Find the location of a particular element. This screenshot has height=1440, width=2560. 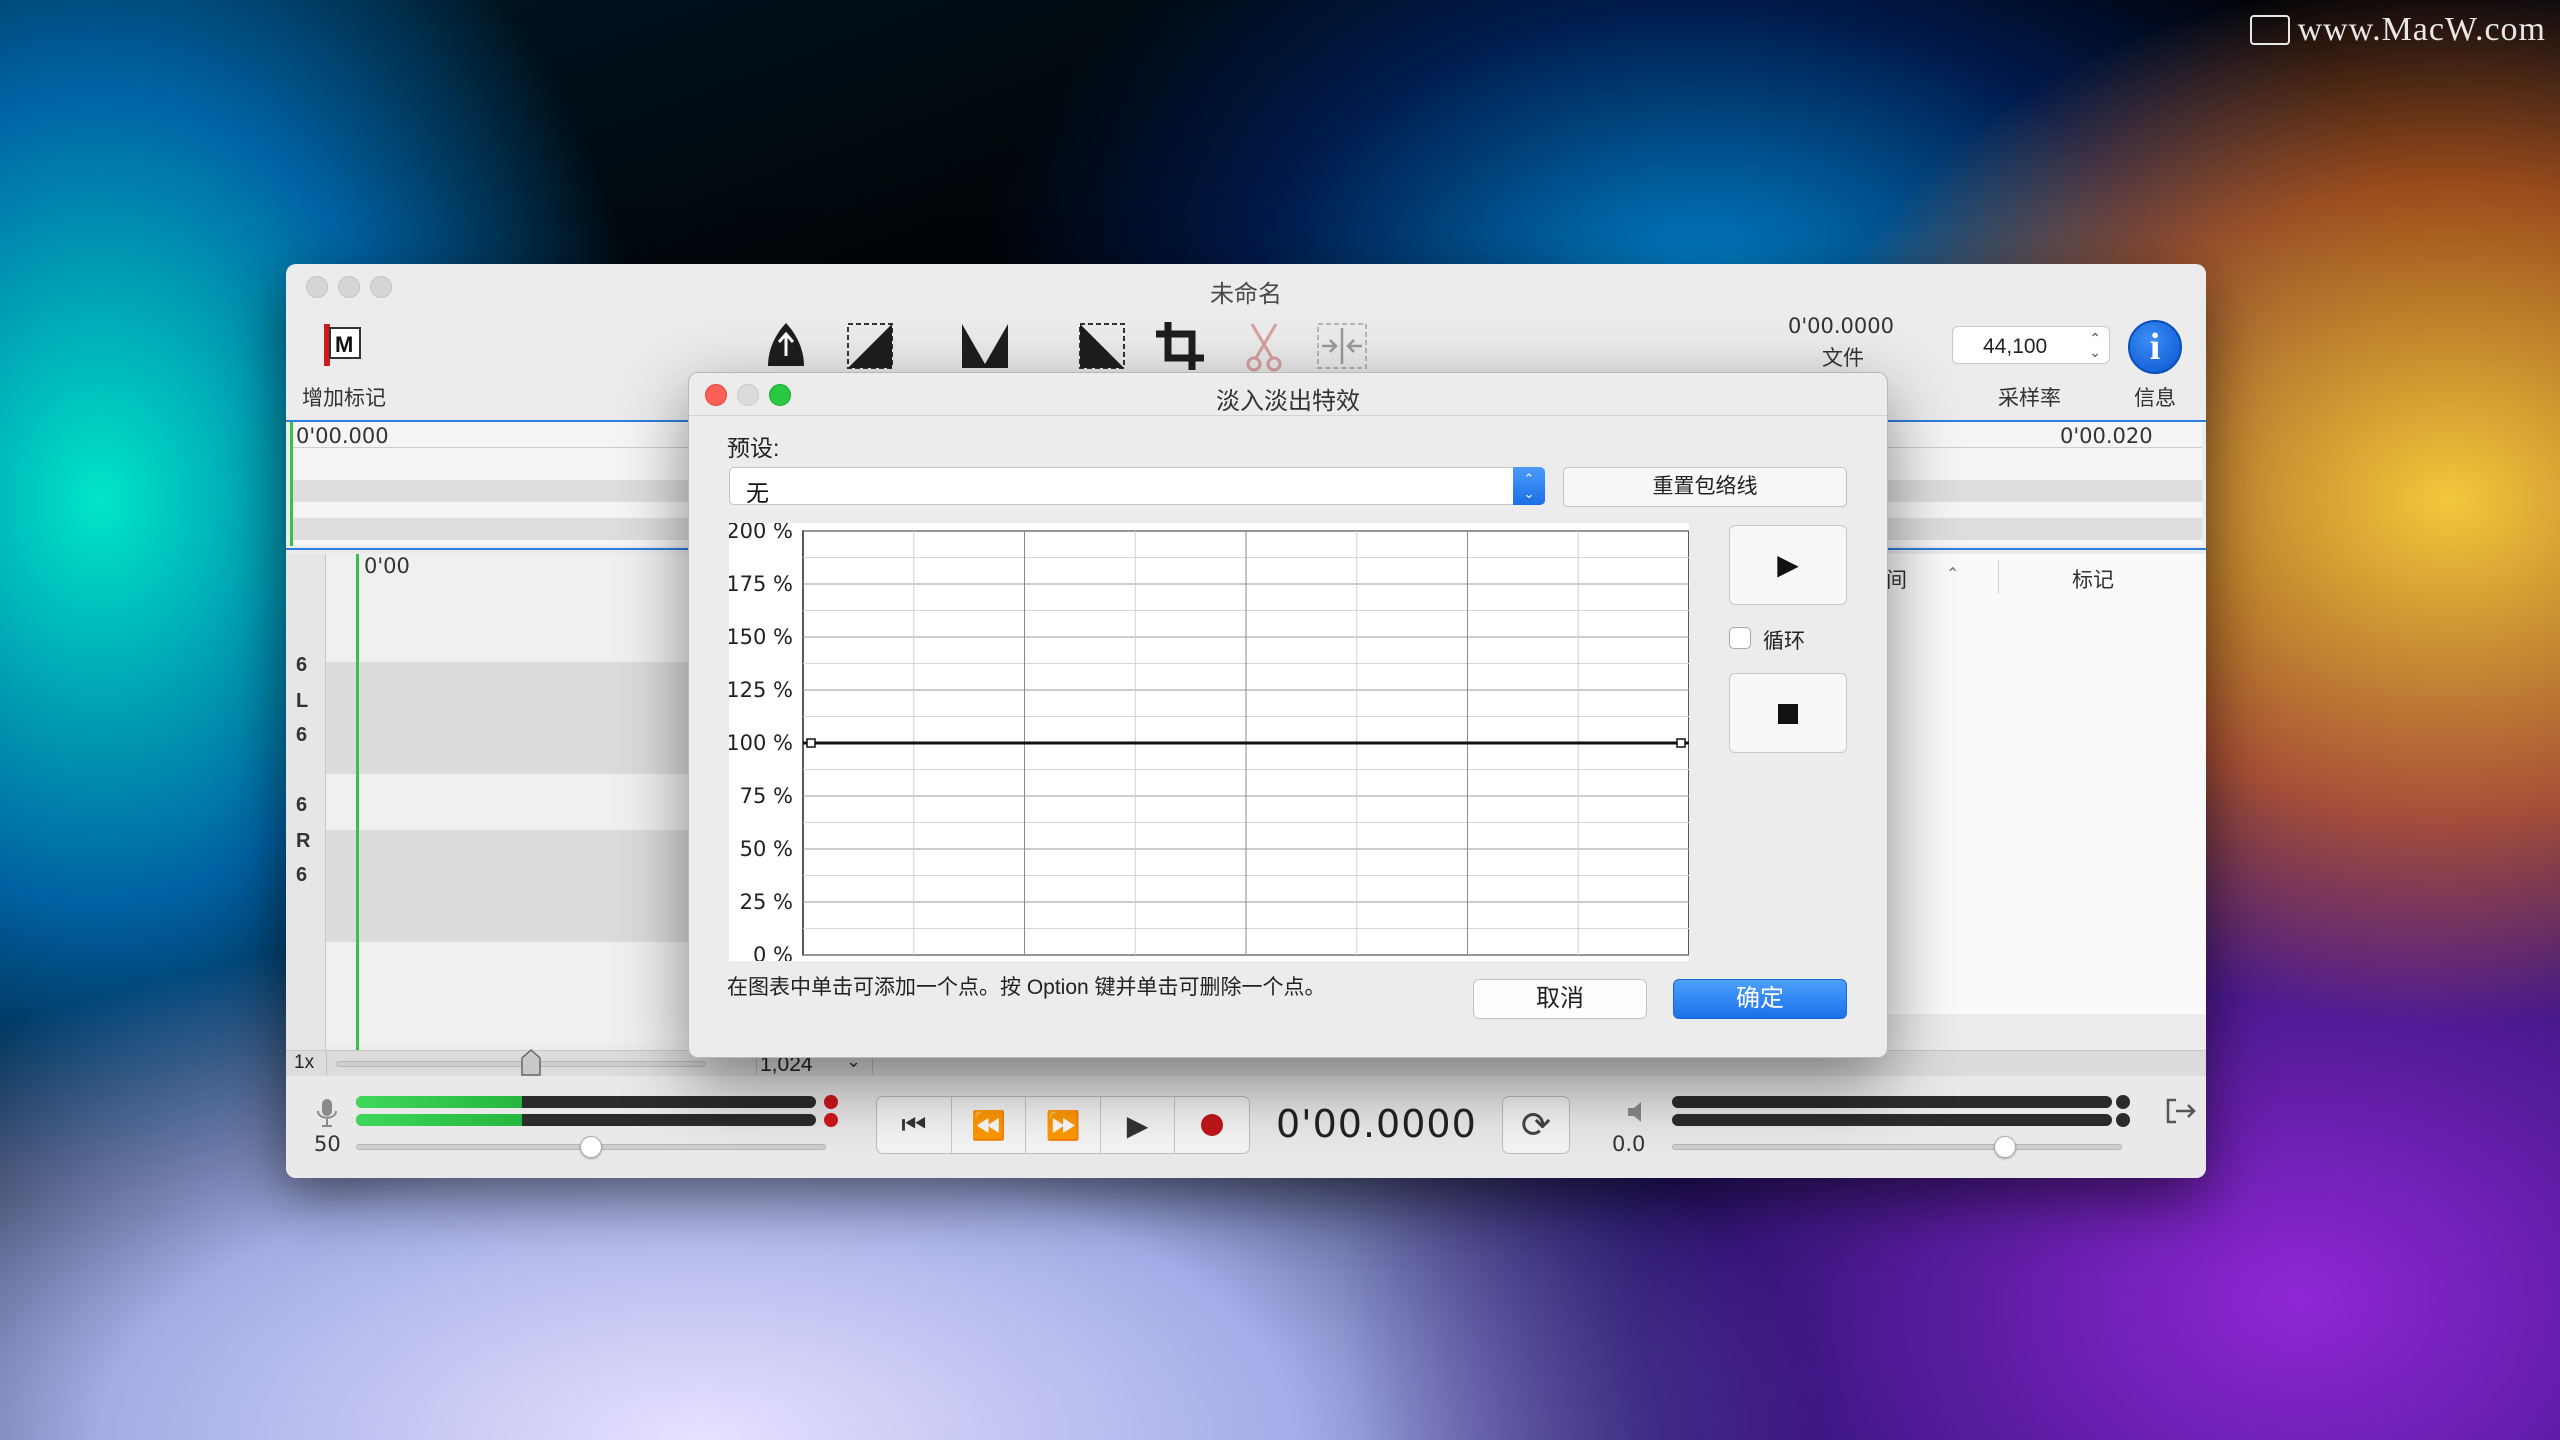

record-button is located at coordinates (1212, 1125).